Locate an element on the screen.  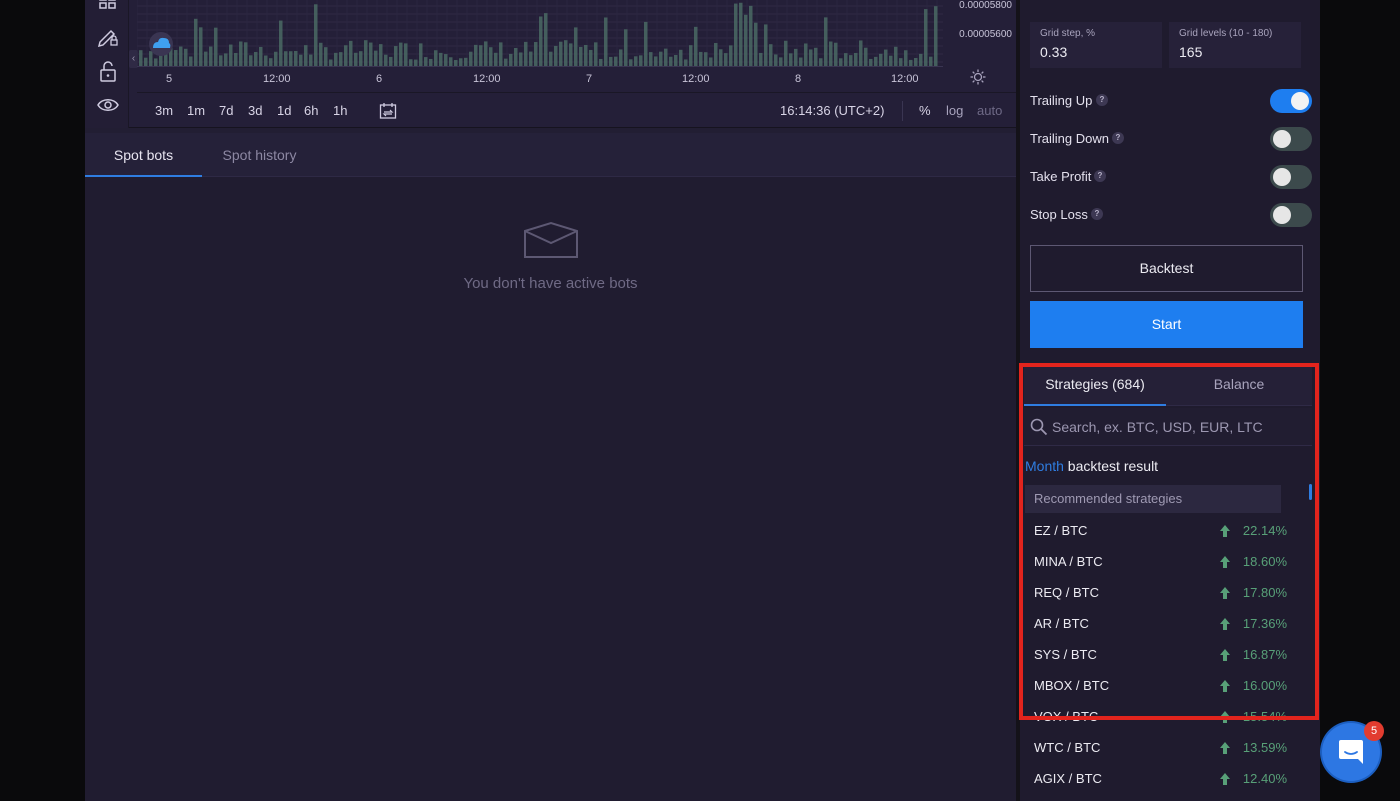
tab-strategies: Strategies (684) is located at coordinates (1095, 385).